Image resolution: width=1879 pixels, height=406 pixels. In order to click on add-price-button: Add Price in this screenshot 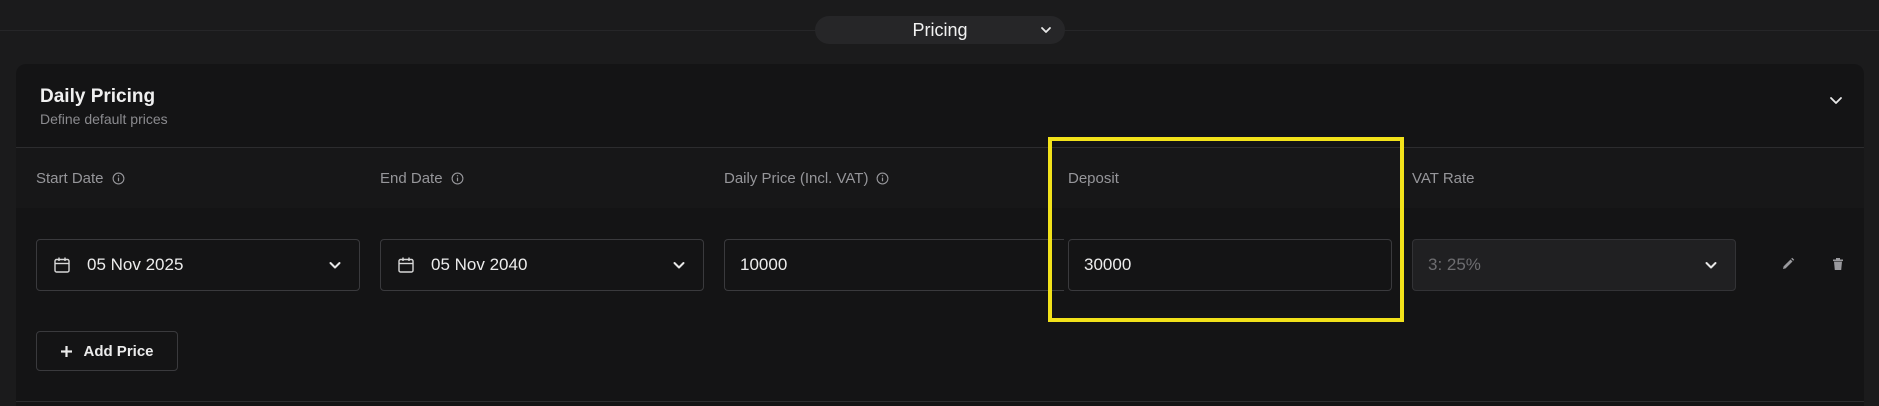, I will do `click(107, 351)`.